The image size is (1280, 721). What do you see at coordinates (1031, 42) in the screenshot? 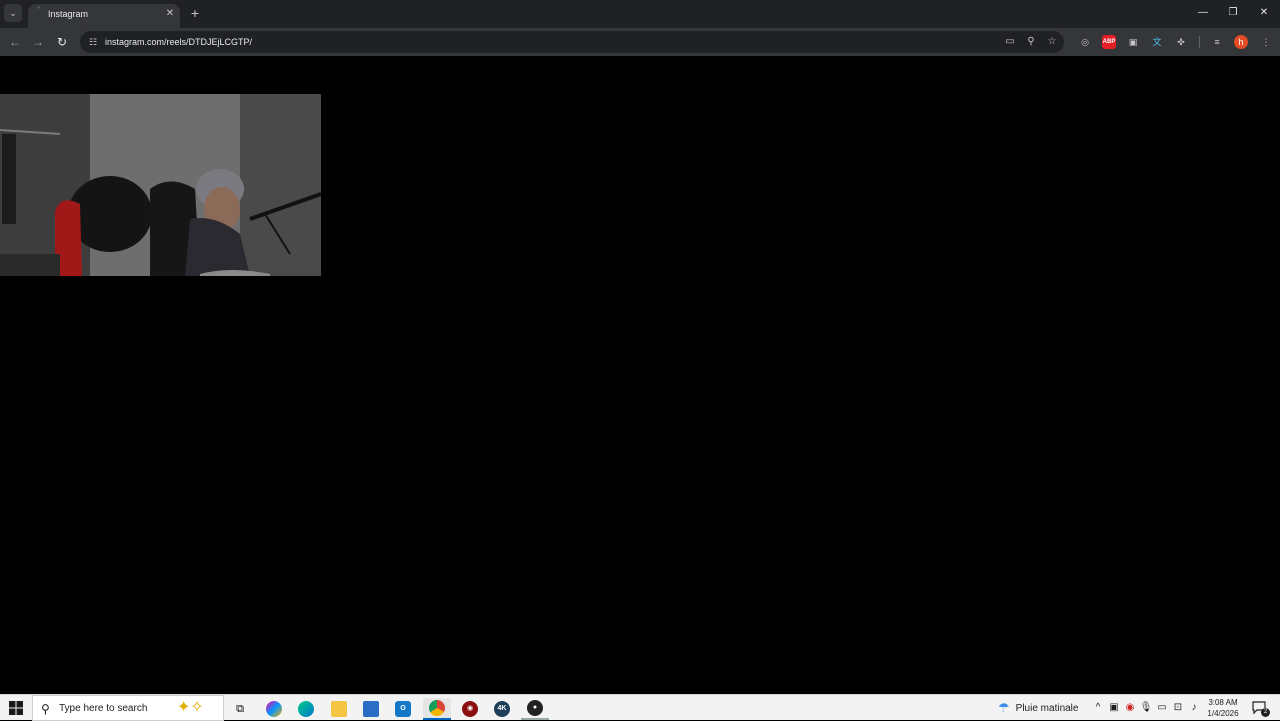
I see `zoom-icon: ⚲` at bounding box center [1031, 42].